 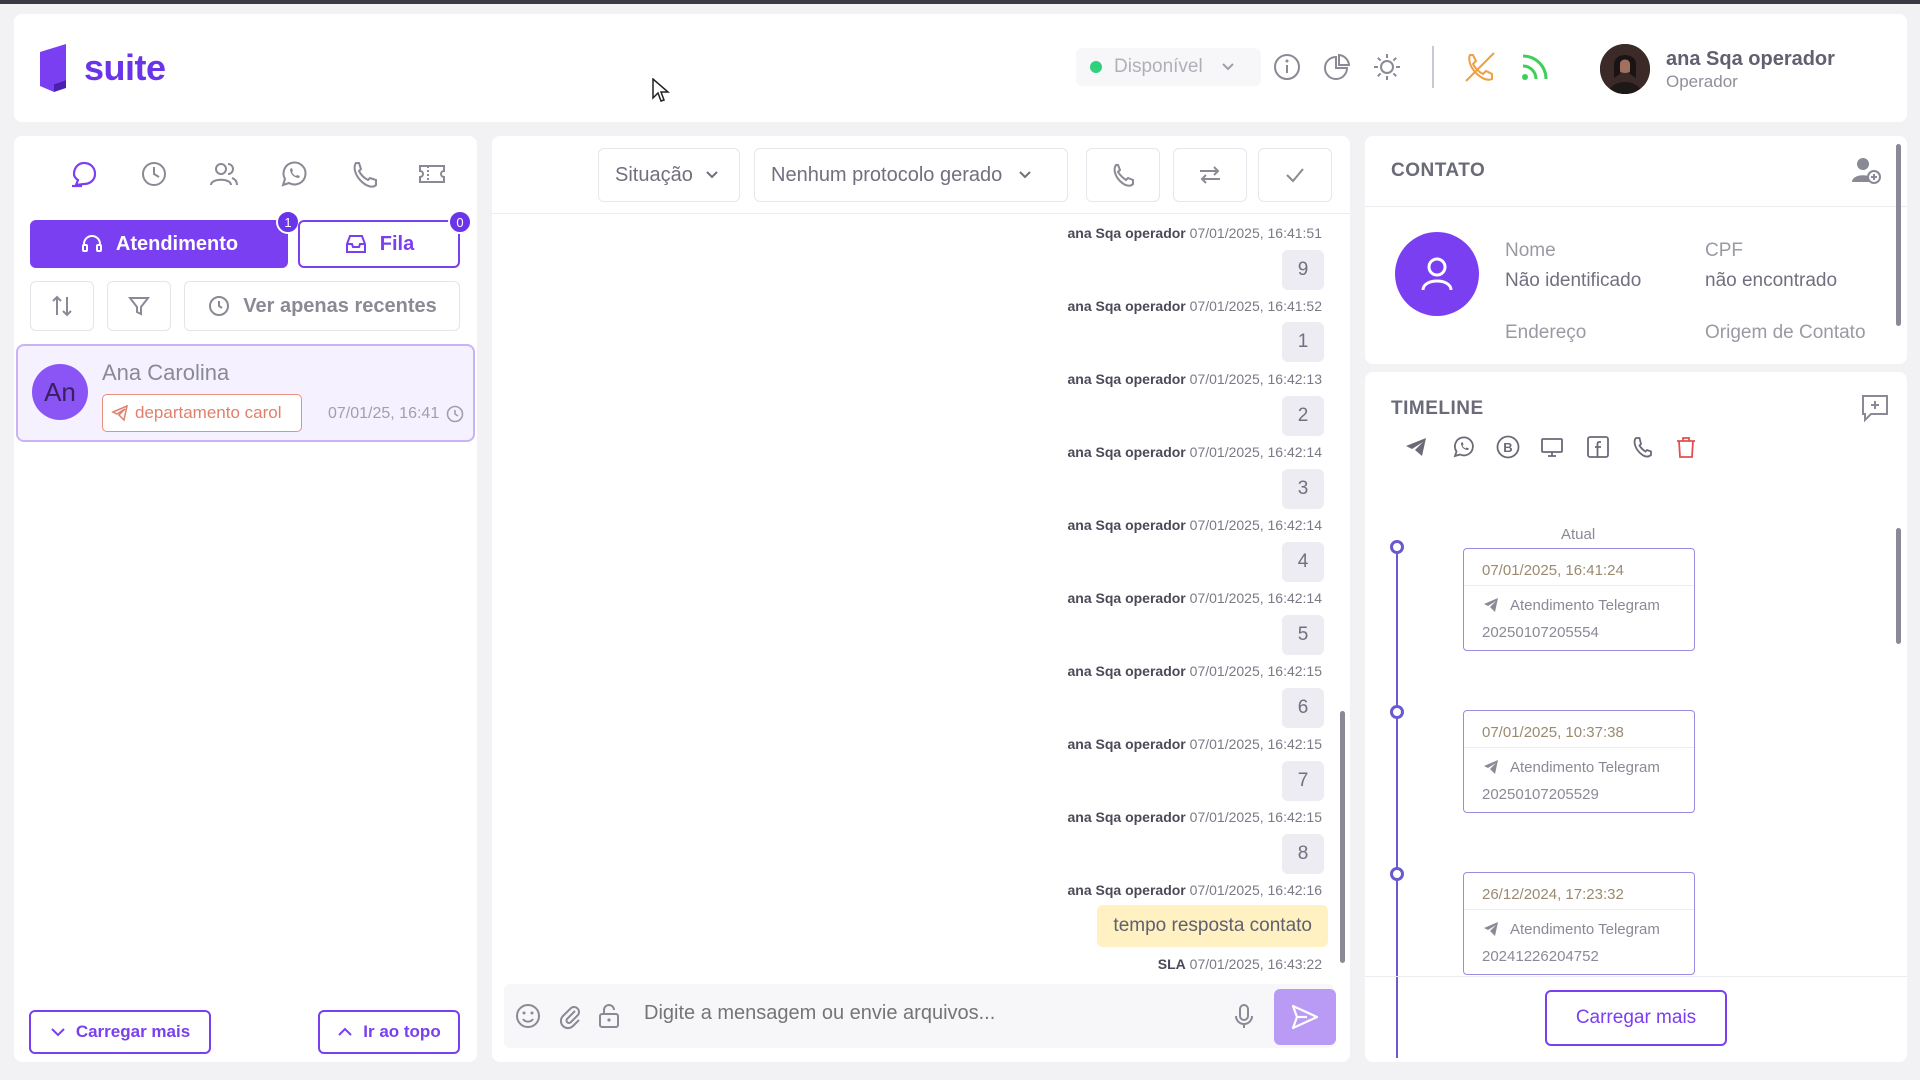 I want to click on filter-button, so click(x=139, y=306).